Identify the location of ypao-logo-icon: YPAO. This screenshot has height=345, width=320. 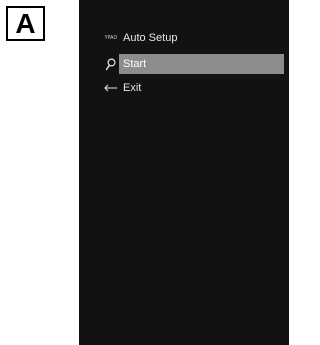
(111, 38).